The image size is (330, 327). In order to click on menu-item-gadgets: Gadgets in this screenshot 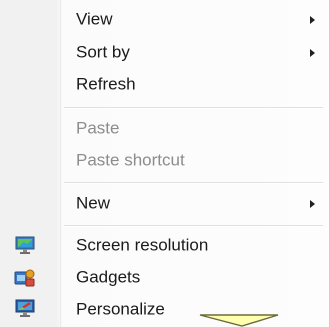, I will do `click(164, 278)`.